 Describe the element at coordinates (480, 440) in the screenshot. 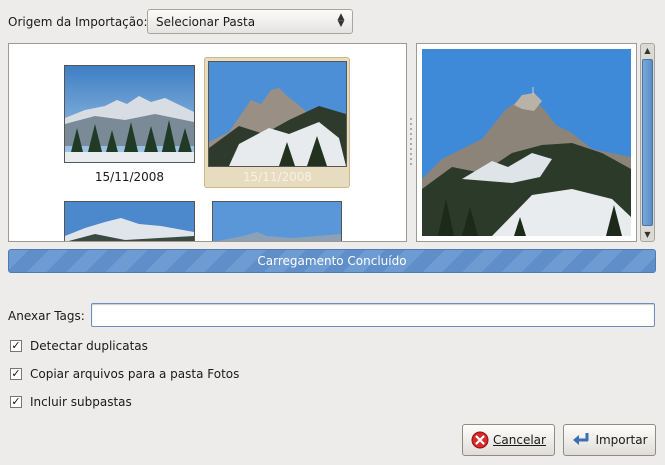

I see `cancel-icon` at that location.